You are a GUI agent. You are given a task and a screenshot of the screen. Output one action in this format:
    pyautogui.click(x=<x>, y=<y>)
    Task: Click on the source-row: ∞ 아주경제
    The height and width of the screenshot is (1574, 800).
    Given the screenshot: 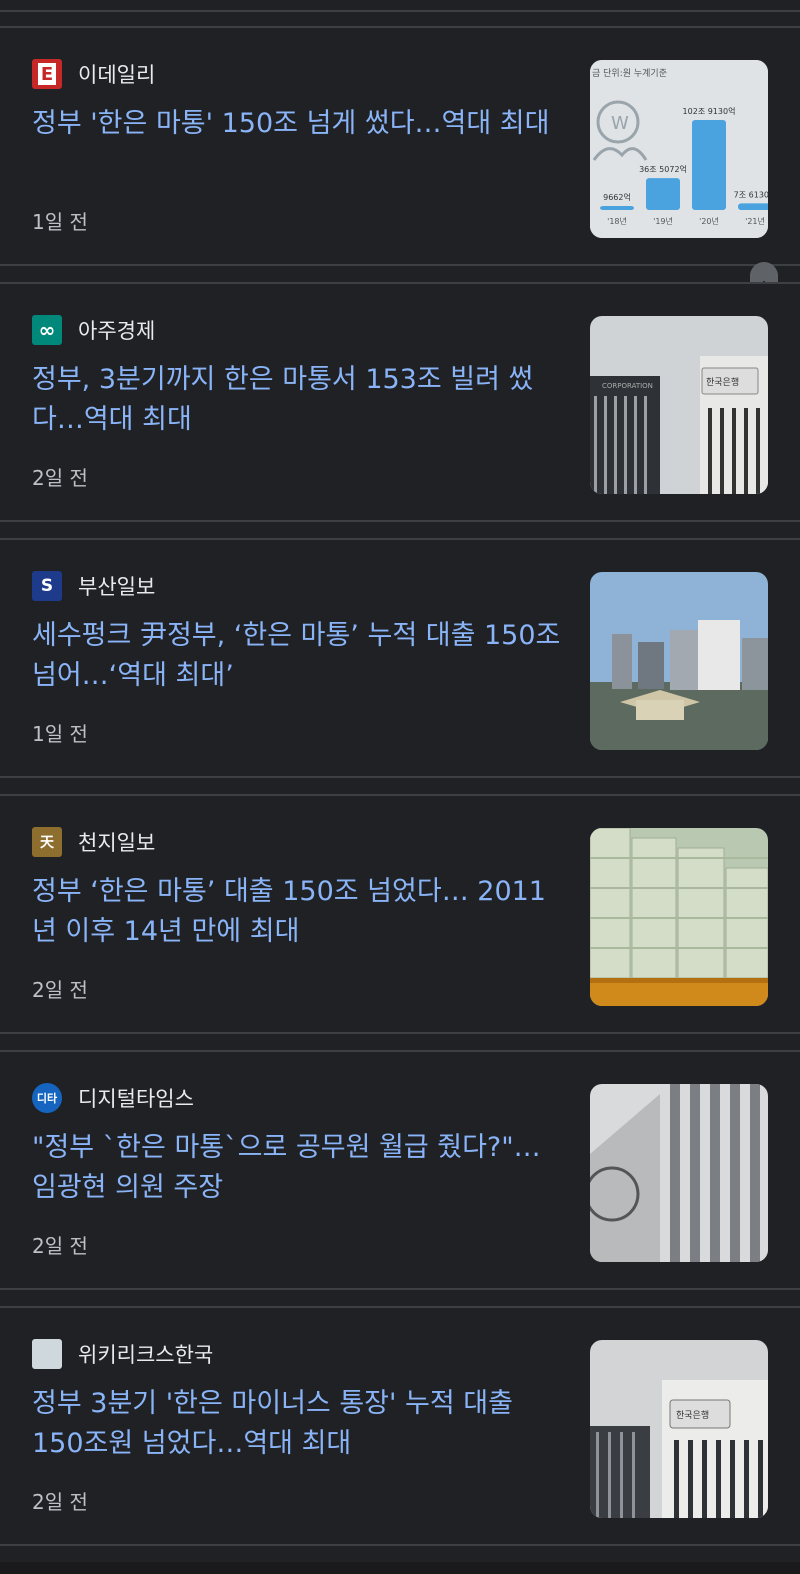 What is the action you would take?
    pyautogui.click(x=93, y=330)
    